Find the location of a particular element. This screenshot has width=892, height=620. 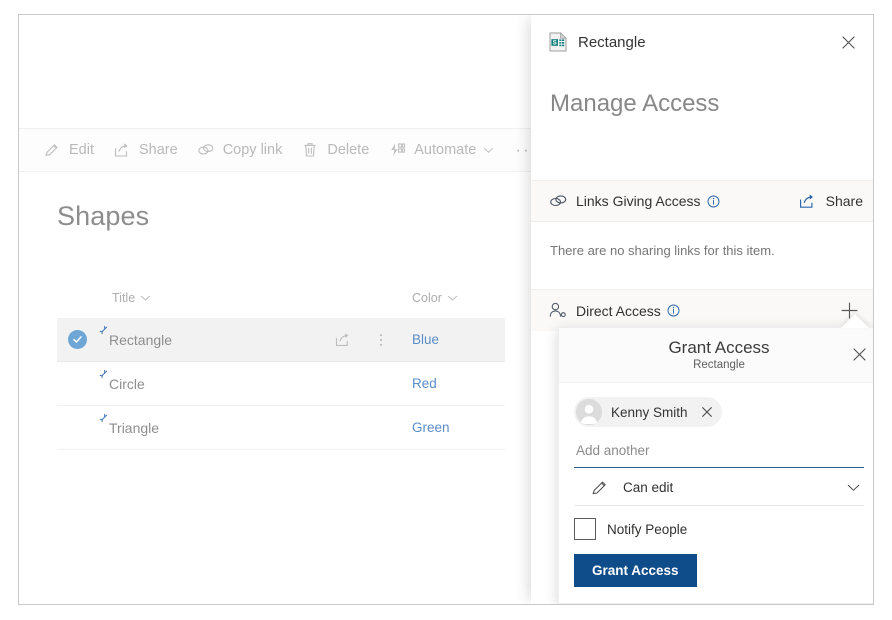

panel-item-title: Rectangle is located at coordinates (612, 42).